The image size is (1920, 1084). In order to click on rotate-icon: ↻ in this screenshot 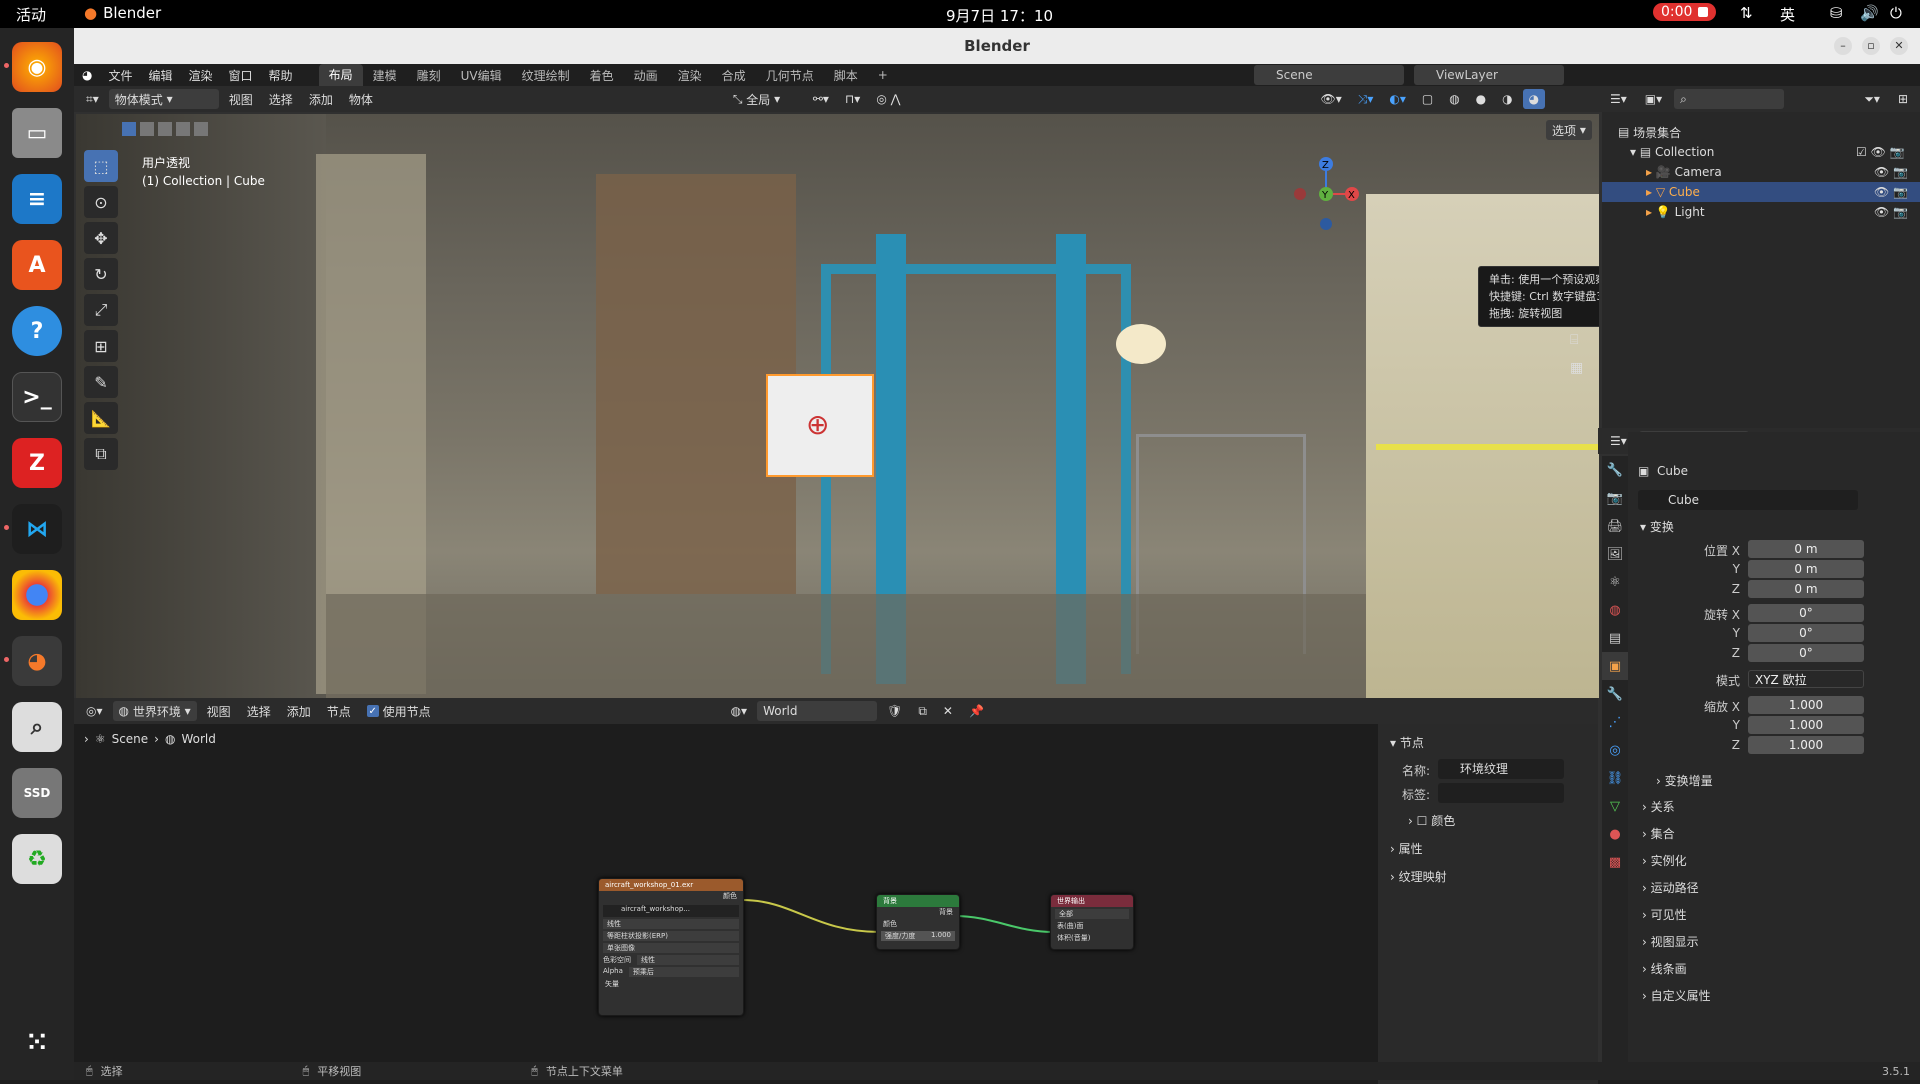, I will do `click(101, 274)`.